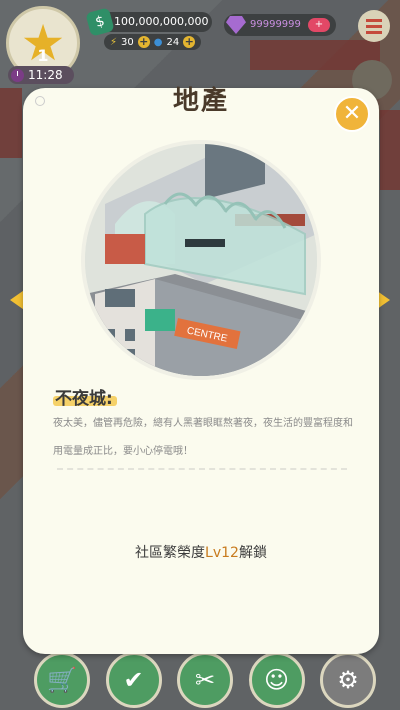 The width and height of the screenshot is (400, 710). I want to click on bottom-nav: 🛒 ✔ ✂ ☺ ⚙, so click(205, 680).